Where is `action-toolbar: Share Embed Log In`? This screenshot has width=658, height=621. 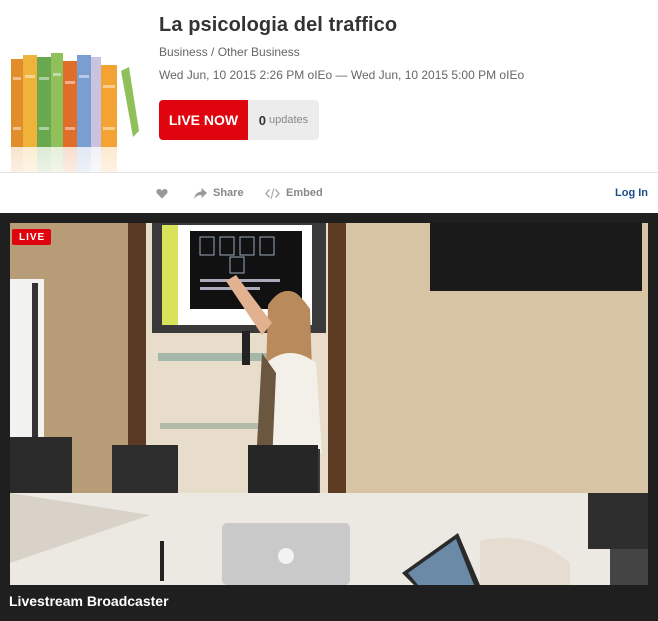 action-toolbar: Share Embed Log In is located at coordinates (329, 192).